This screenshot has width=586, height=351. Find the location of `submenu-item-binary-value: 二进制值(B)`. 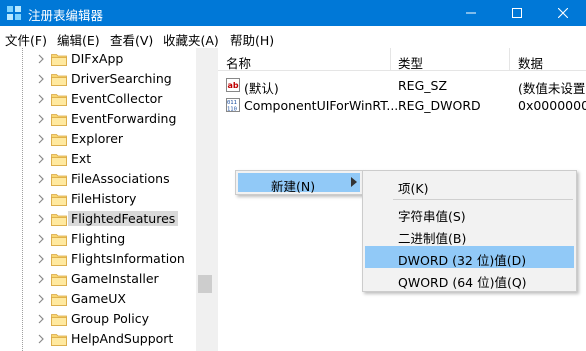

submenu-item-binary-value: 二进制值(B) is located at coordinates (469, 235).